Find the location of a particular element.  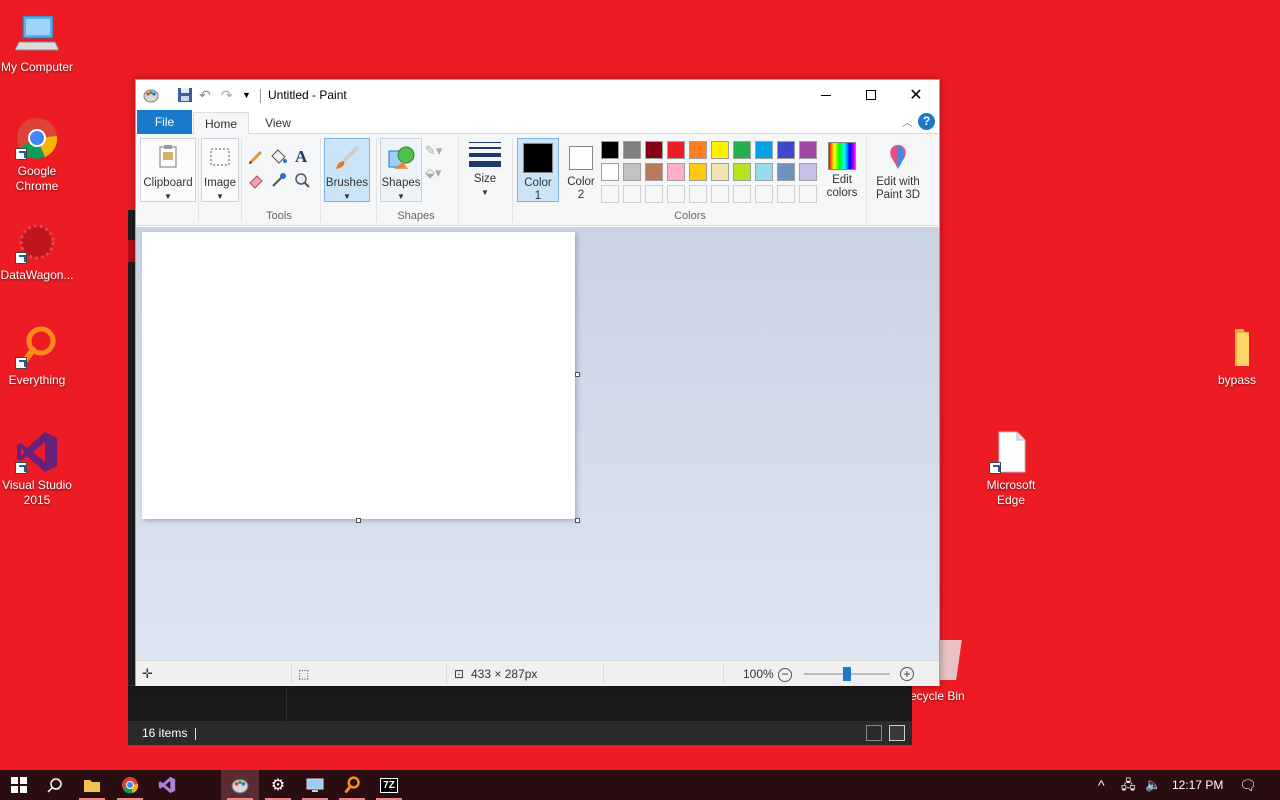

large-icons-view-icon is located at coordinates (897, 733).